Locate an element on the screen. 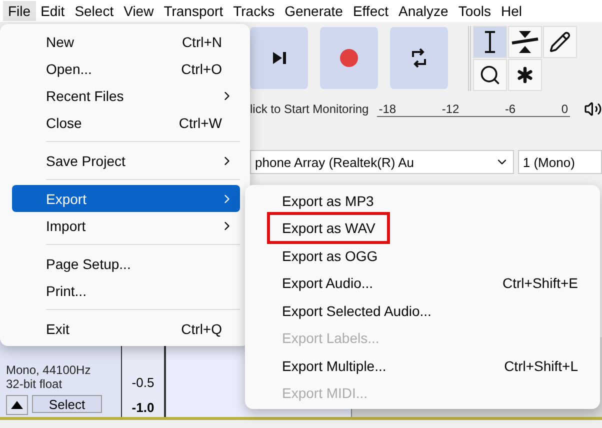 This screenshot has height=428, width=602. collapse-button is located at coordinates (17, 405).